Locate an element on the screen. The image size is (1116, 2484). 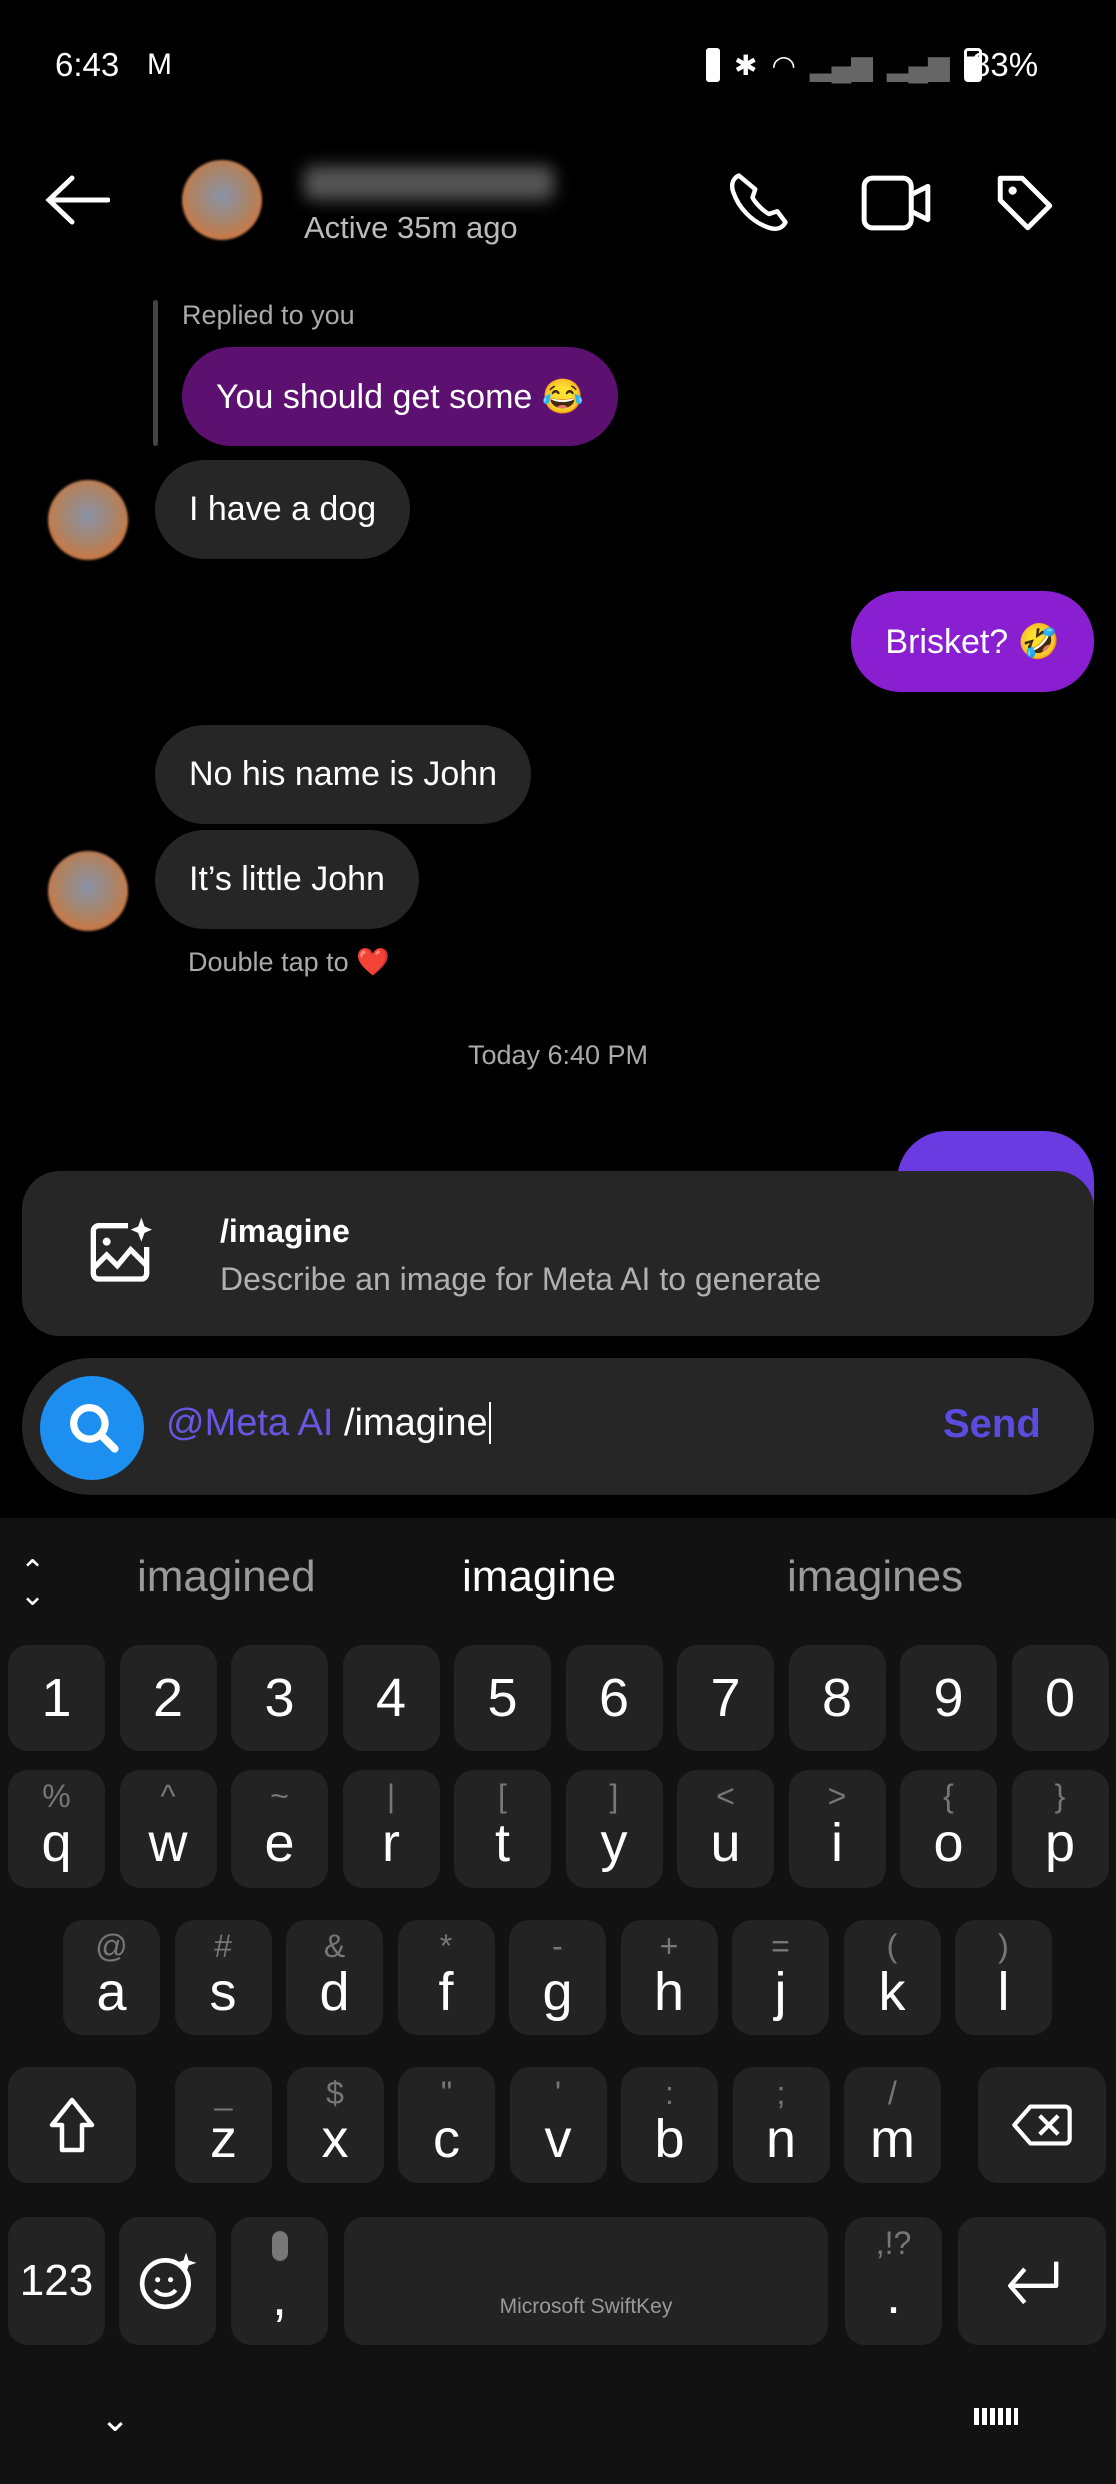
key-6: 6 is located at coordinates (614, 1698).